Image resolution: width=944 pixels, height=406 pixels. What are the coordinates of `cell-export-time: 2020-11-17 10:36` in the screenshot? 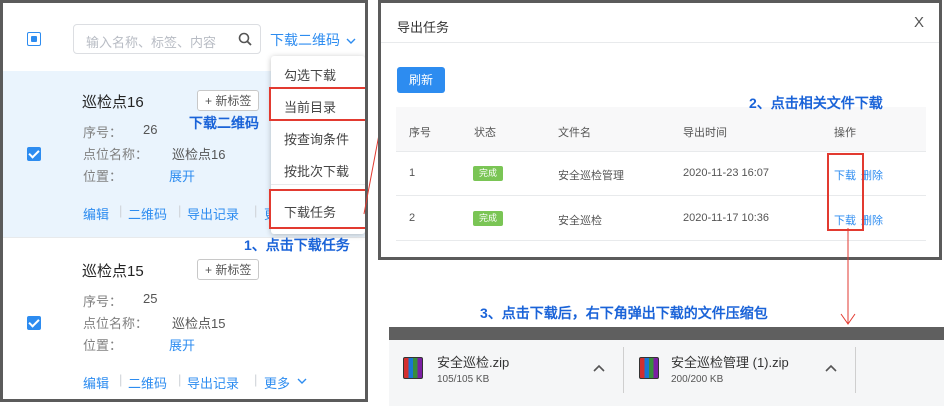 It's located at (726, 218).